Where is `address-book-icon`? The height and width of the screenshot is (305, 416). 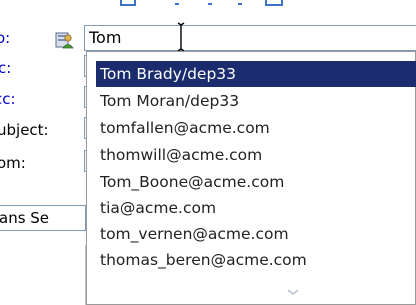
address-book-icon is located at coordinates (65, 40).